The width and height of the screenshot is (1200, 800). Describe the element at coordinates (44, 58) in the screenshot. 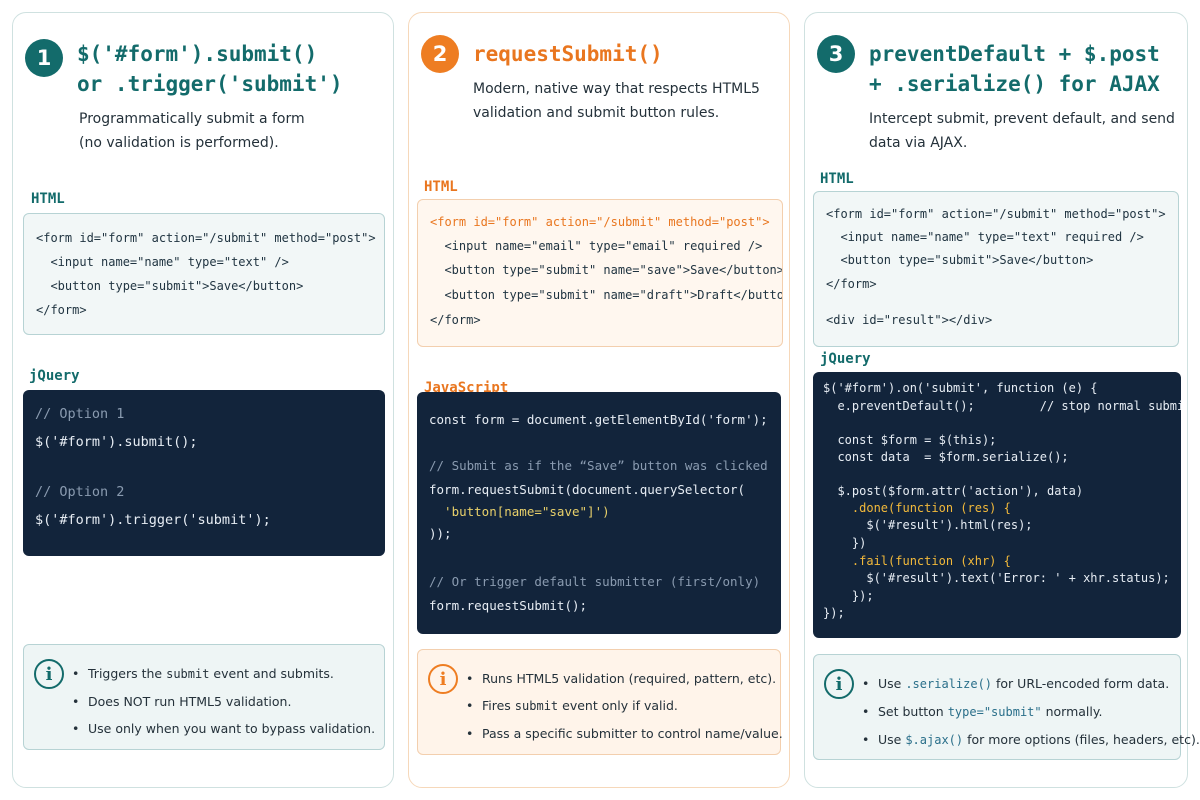

I see `step-badge-1: 1` at that location.